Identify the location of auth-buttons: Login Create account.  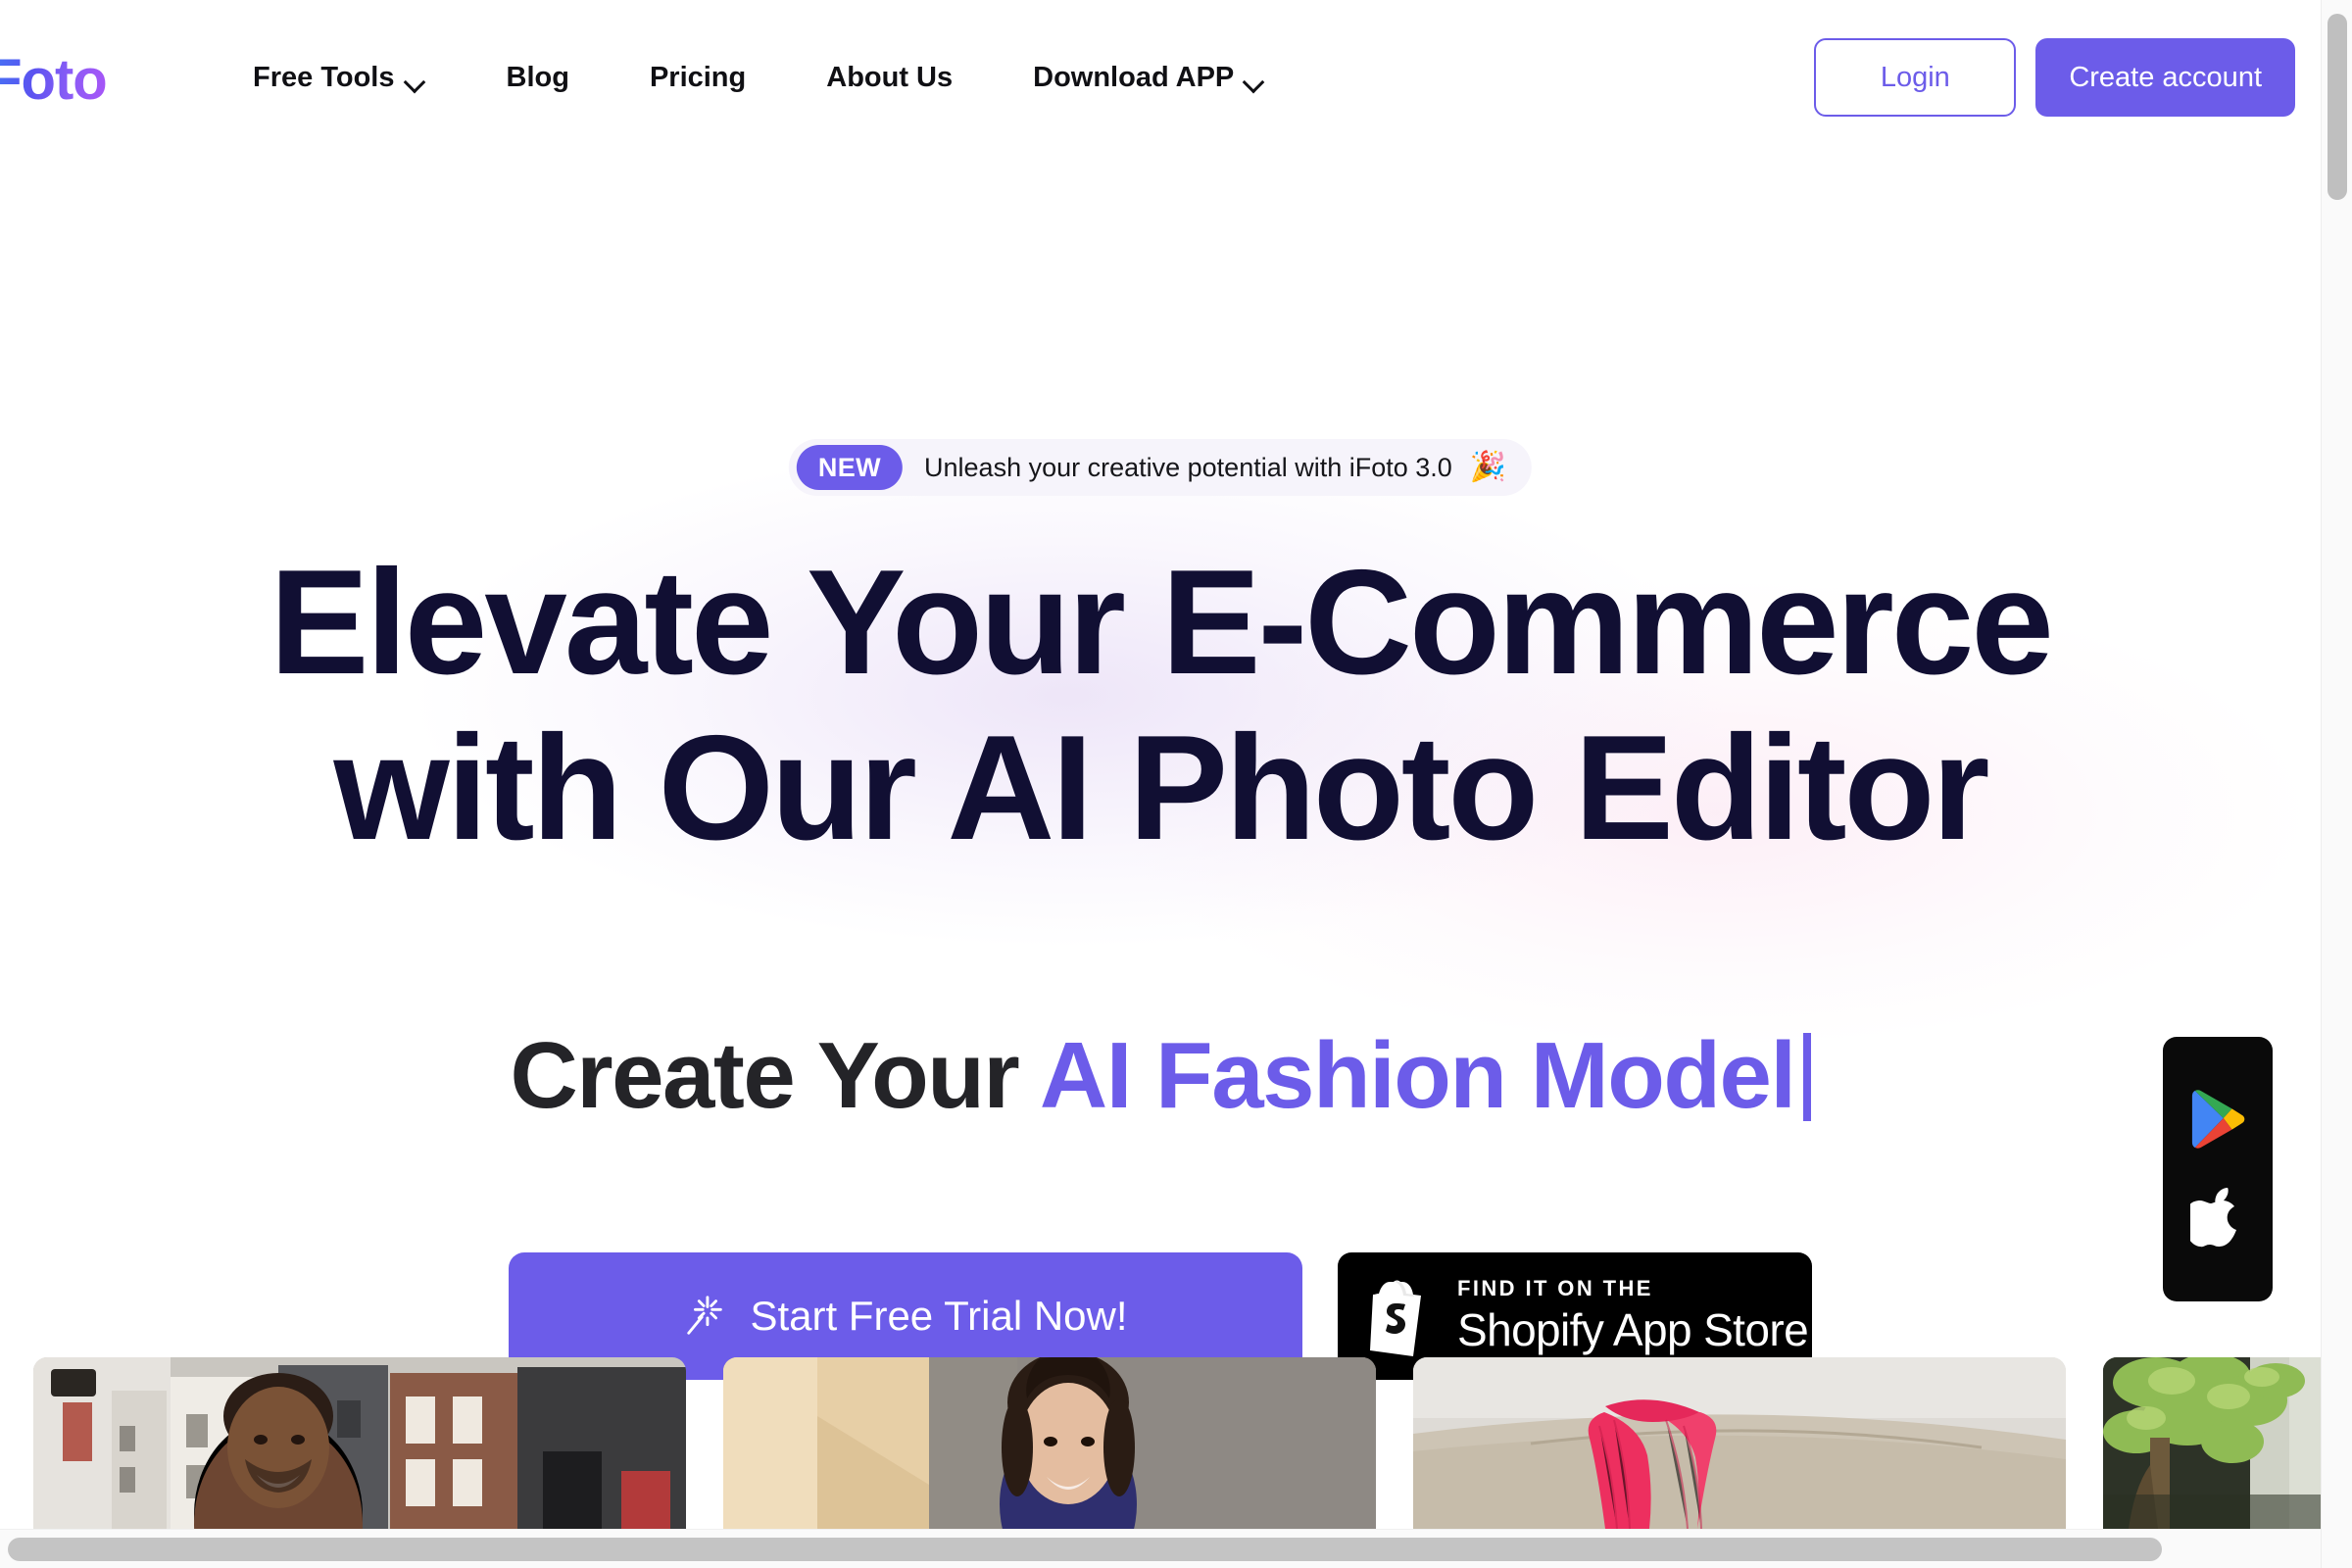
(2054, 77).